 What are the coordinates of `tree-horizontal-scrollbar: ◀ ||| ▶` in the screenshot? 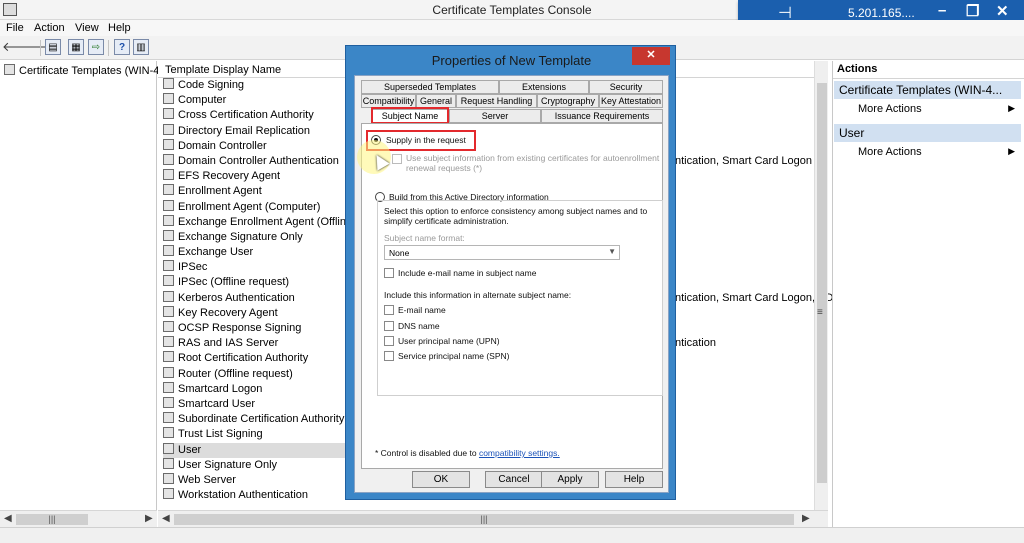 It's located at (78, 518).